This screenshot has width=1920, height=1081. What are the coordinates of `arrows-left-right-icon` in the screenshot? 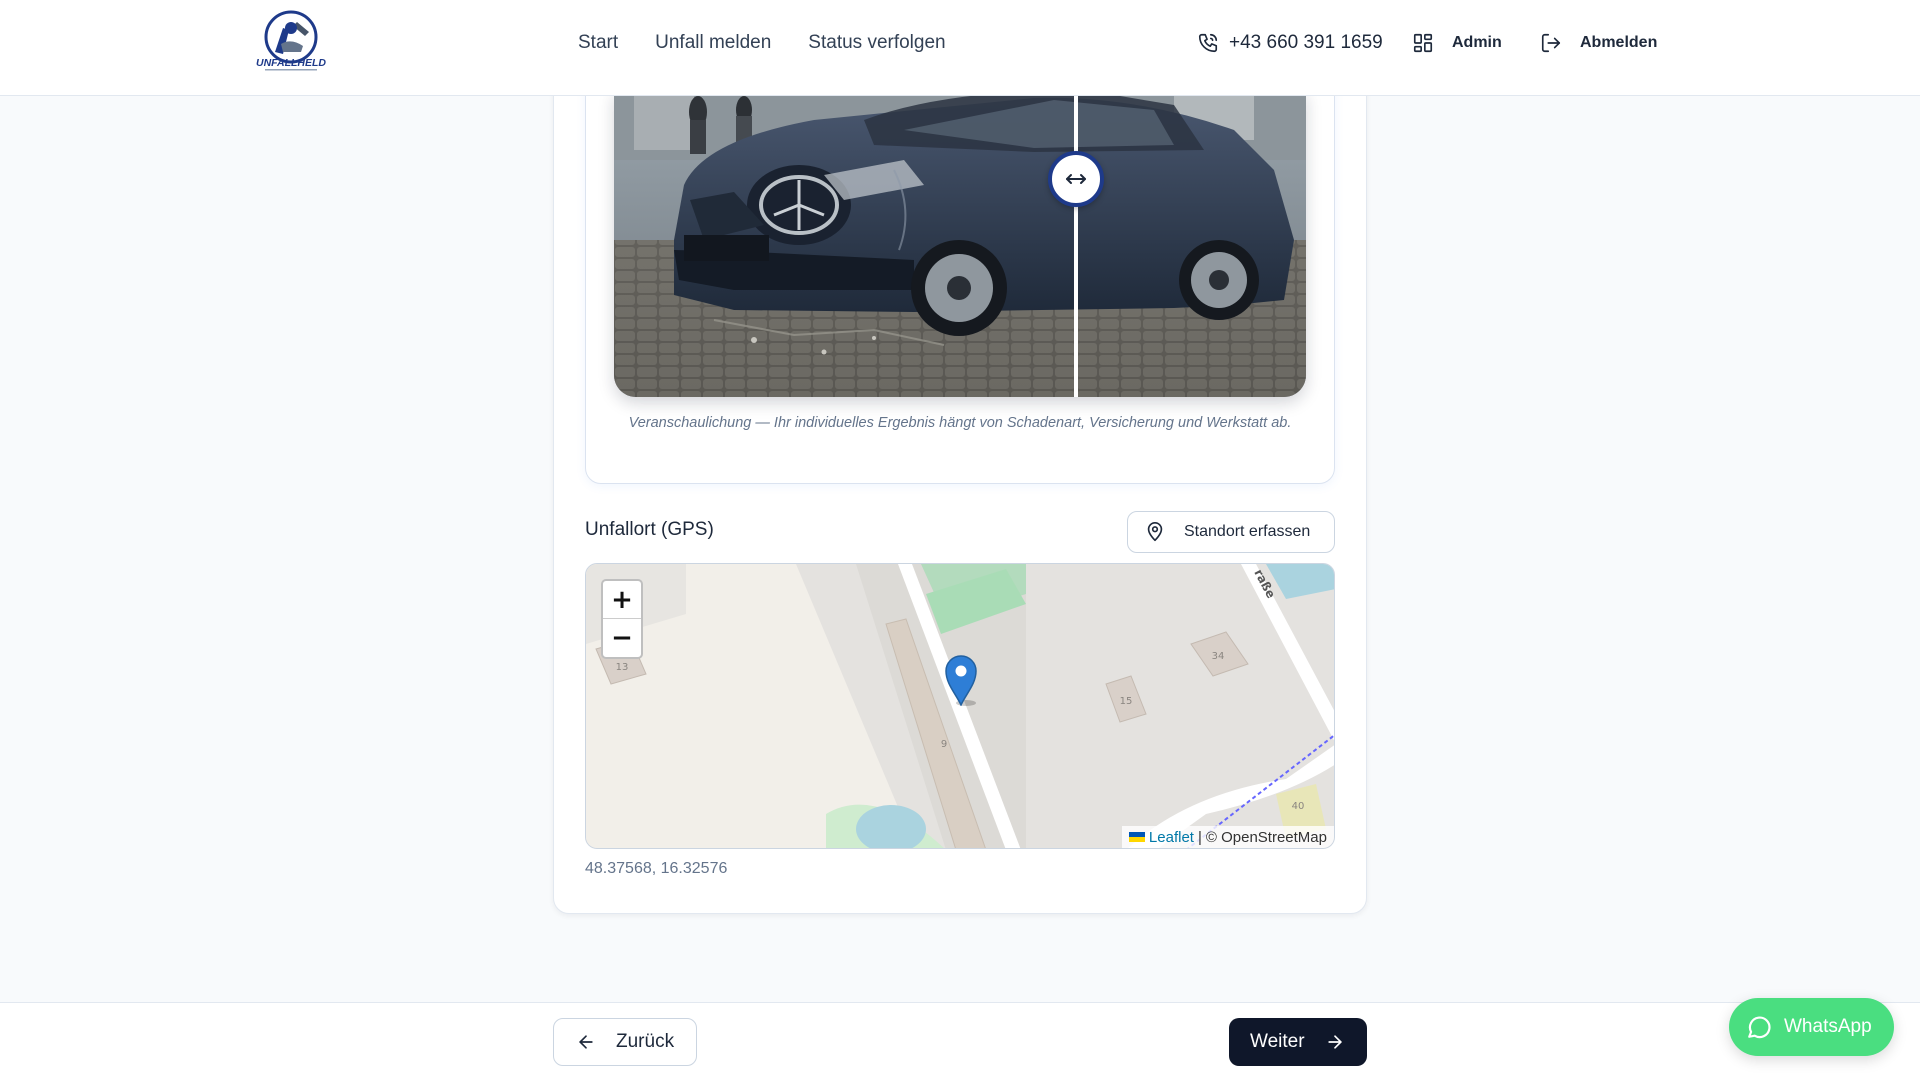 It's located at (1076, 179).